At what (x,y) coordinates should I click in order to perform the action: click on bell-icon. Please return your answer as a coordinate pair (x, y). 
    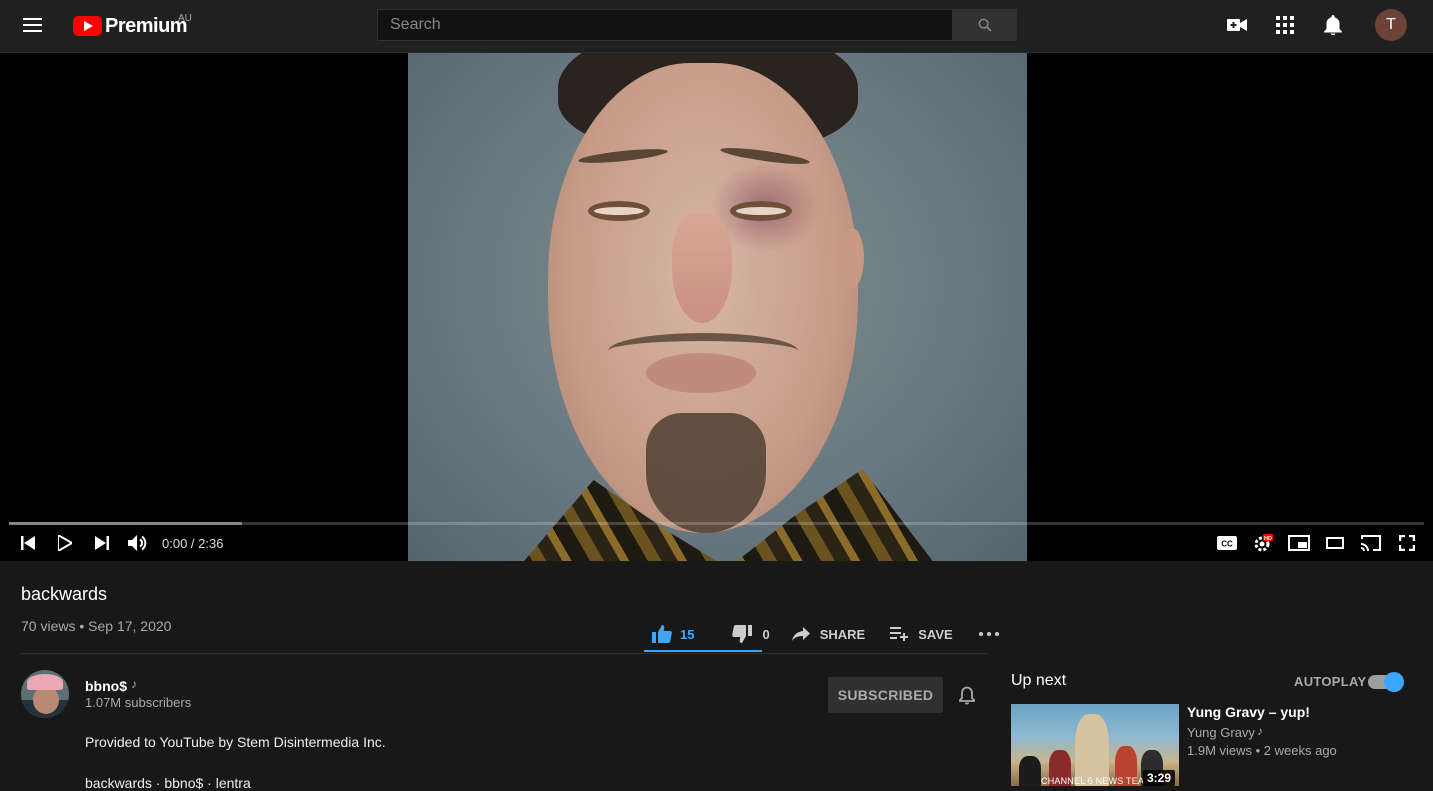
    Looking at the image, I should click on (1333, 25).